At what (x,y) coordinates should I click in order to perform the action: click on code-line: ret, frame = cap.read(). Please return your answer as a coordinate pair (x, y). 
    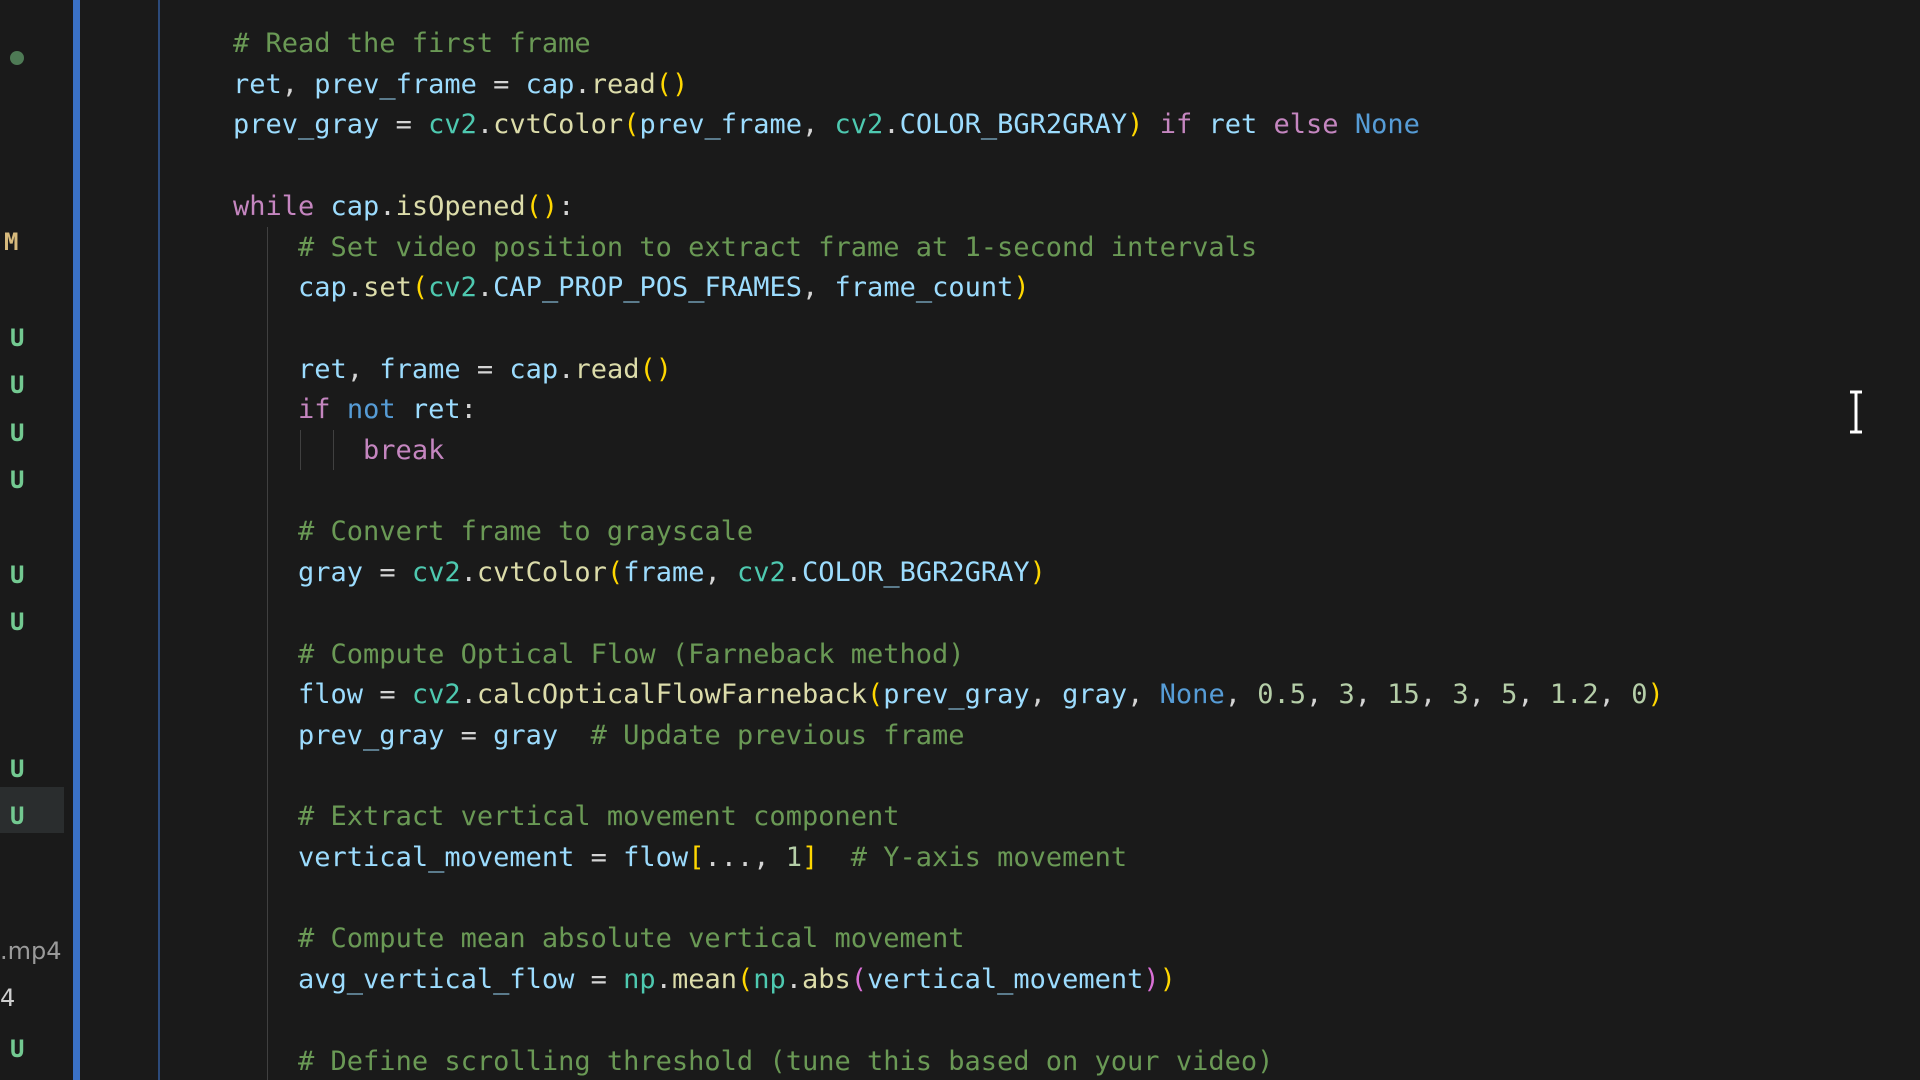
    Looking at the image, I should click on (452, 369).